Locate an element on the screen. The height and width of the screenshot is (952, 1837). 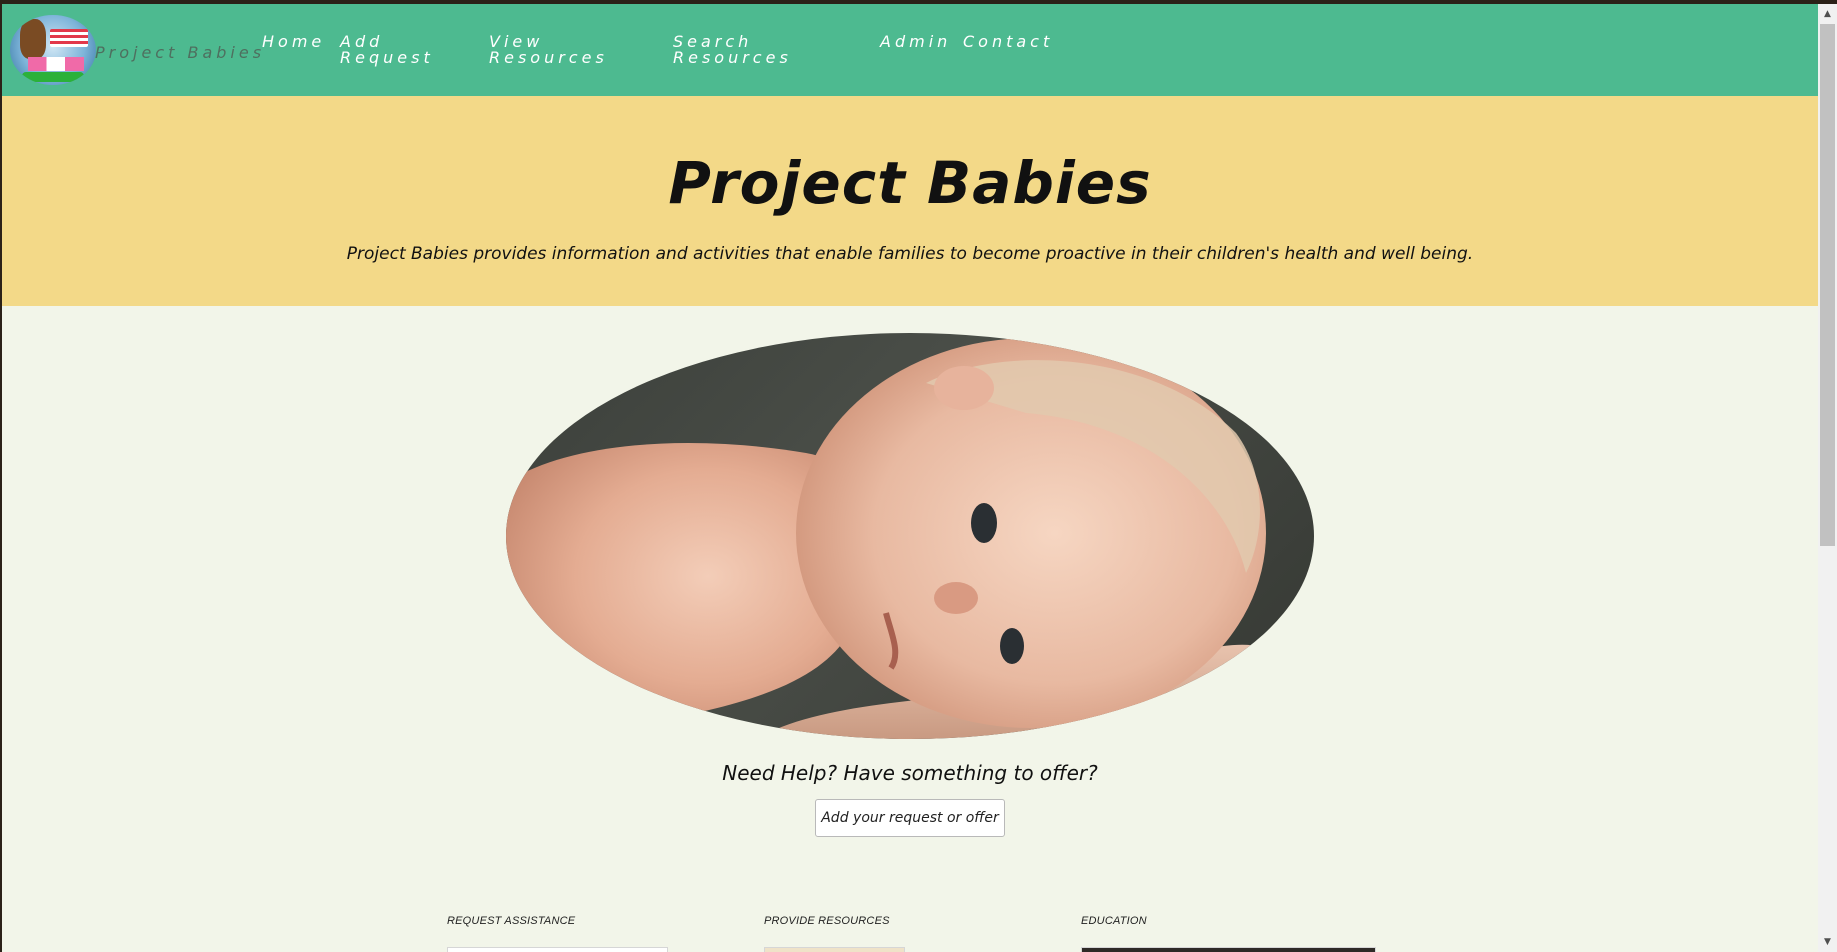
nav-add-request: Add Request is located at coordinates (387, 50).